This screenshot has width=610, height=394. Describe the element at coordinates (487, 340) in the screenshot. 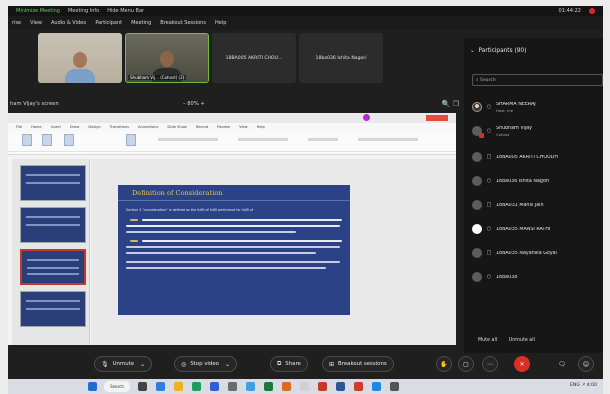

I see `mute-all-button: Mute all` at that location.